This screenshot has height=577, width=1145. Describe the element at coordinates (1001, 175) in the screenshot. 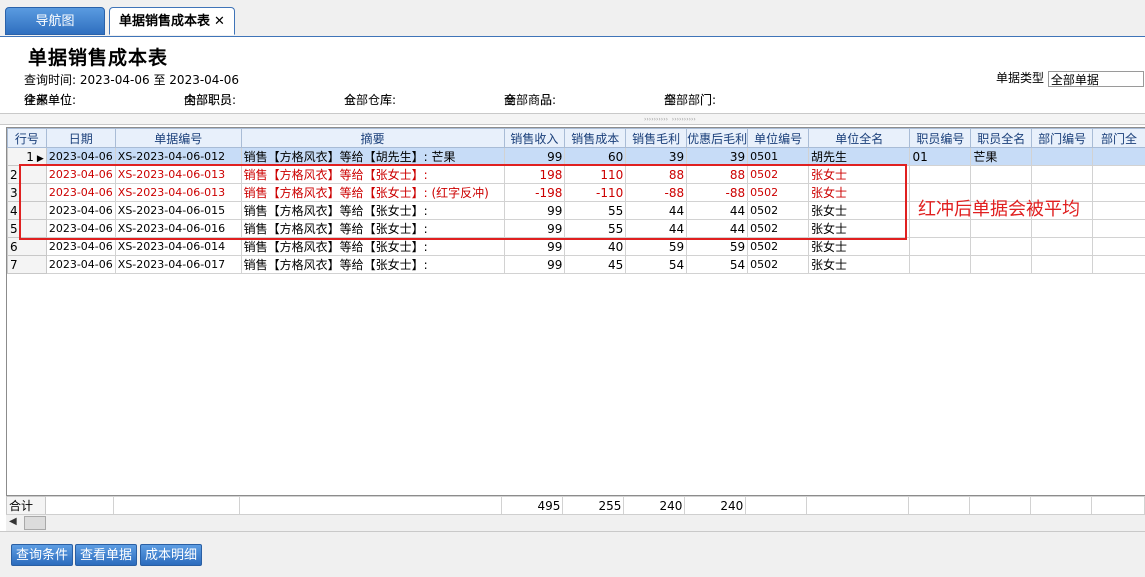

I see `employee-name-cell` at that location.